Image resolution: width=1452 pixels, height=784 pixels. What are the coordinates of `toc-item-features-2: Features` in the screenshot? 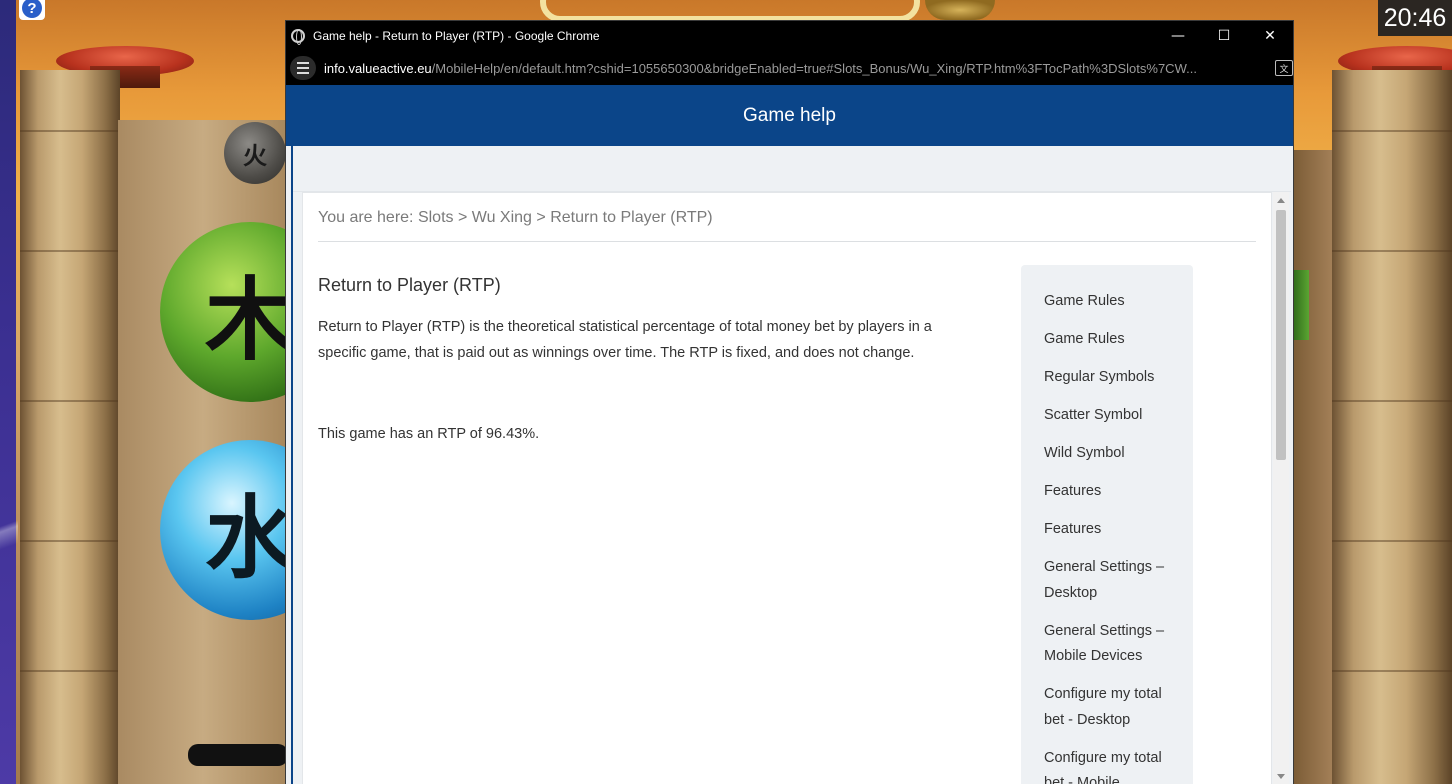 It's located at (1112, 530).